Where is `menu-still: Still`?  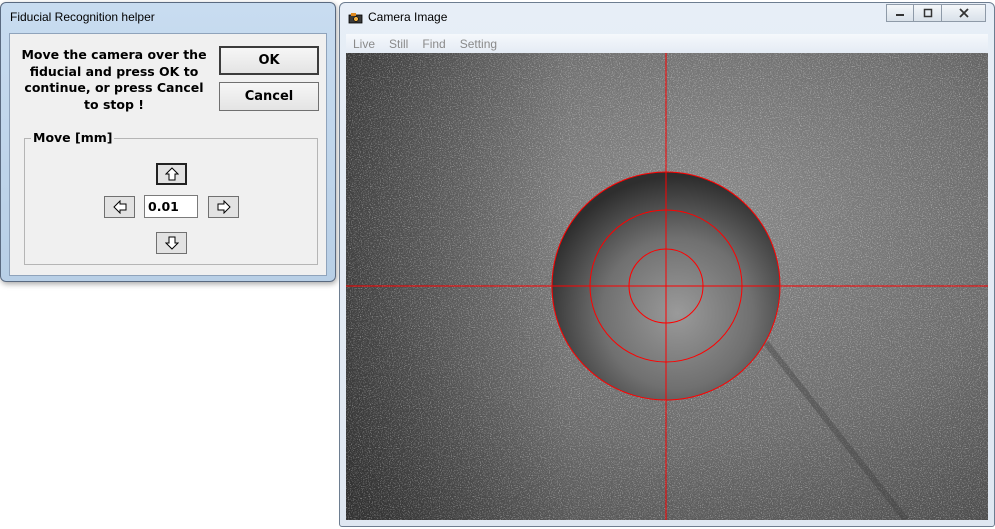 menu-still: Still is located at coordinates (398, 44).